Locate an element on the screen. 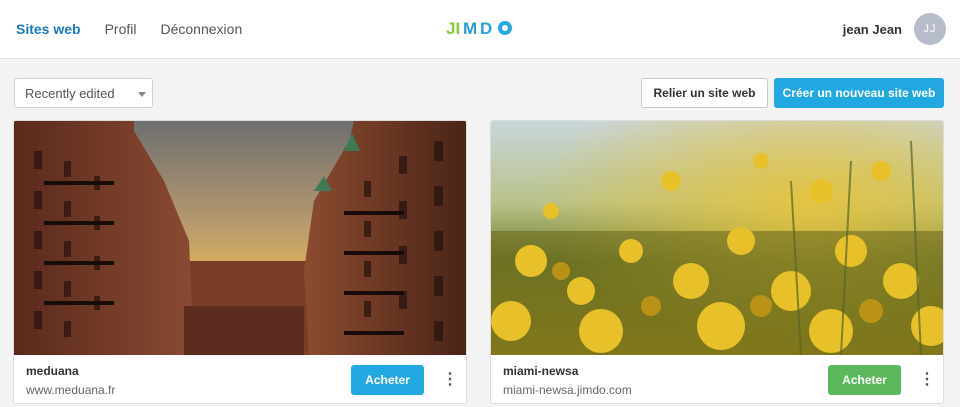 The width and height of the screenshot is (960, 407). site-url: www.meduana.fr is located at coordinates (70, 390).